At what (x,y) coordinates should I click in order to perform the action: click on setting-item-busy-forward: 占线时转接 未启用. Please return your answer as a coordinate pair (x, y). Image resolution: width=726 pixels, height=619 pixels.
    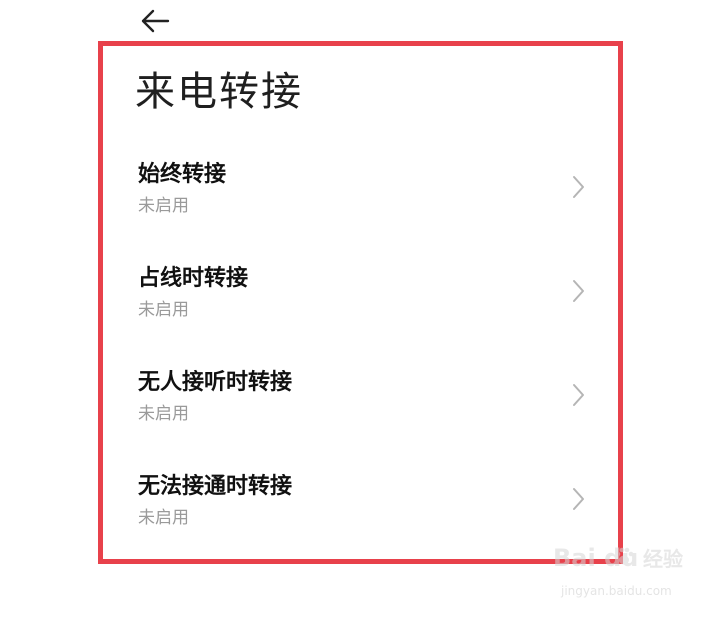
    Looking at the image, I should click on (360, 307).